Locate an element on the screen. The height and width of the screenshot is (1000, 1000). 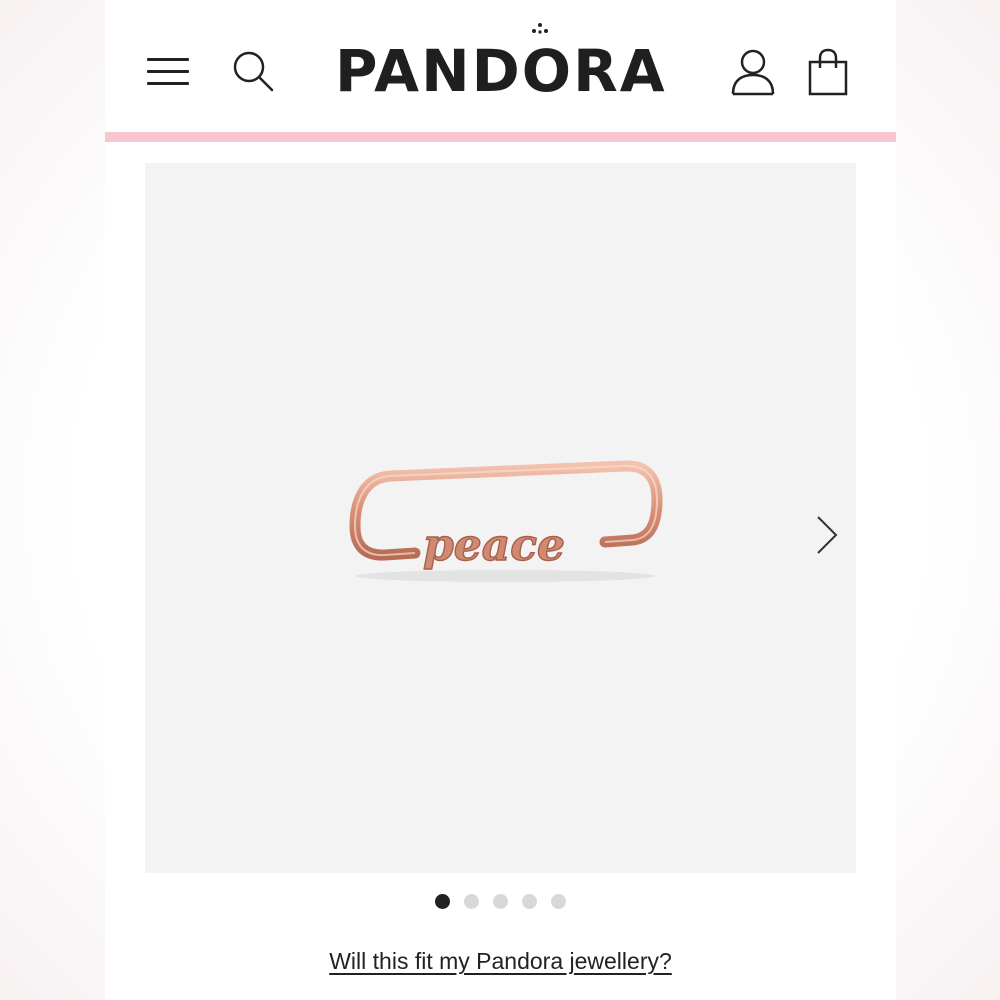
brand-logo: PANDORA is located at coordinates (500, 71).